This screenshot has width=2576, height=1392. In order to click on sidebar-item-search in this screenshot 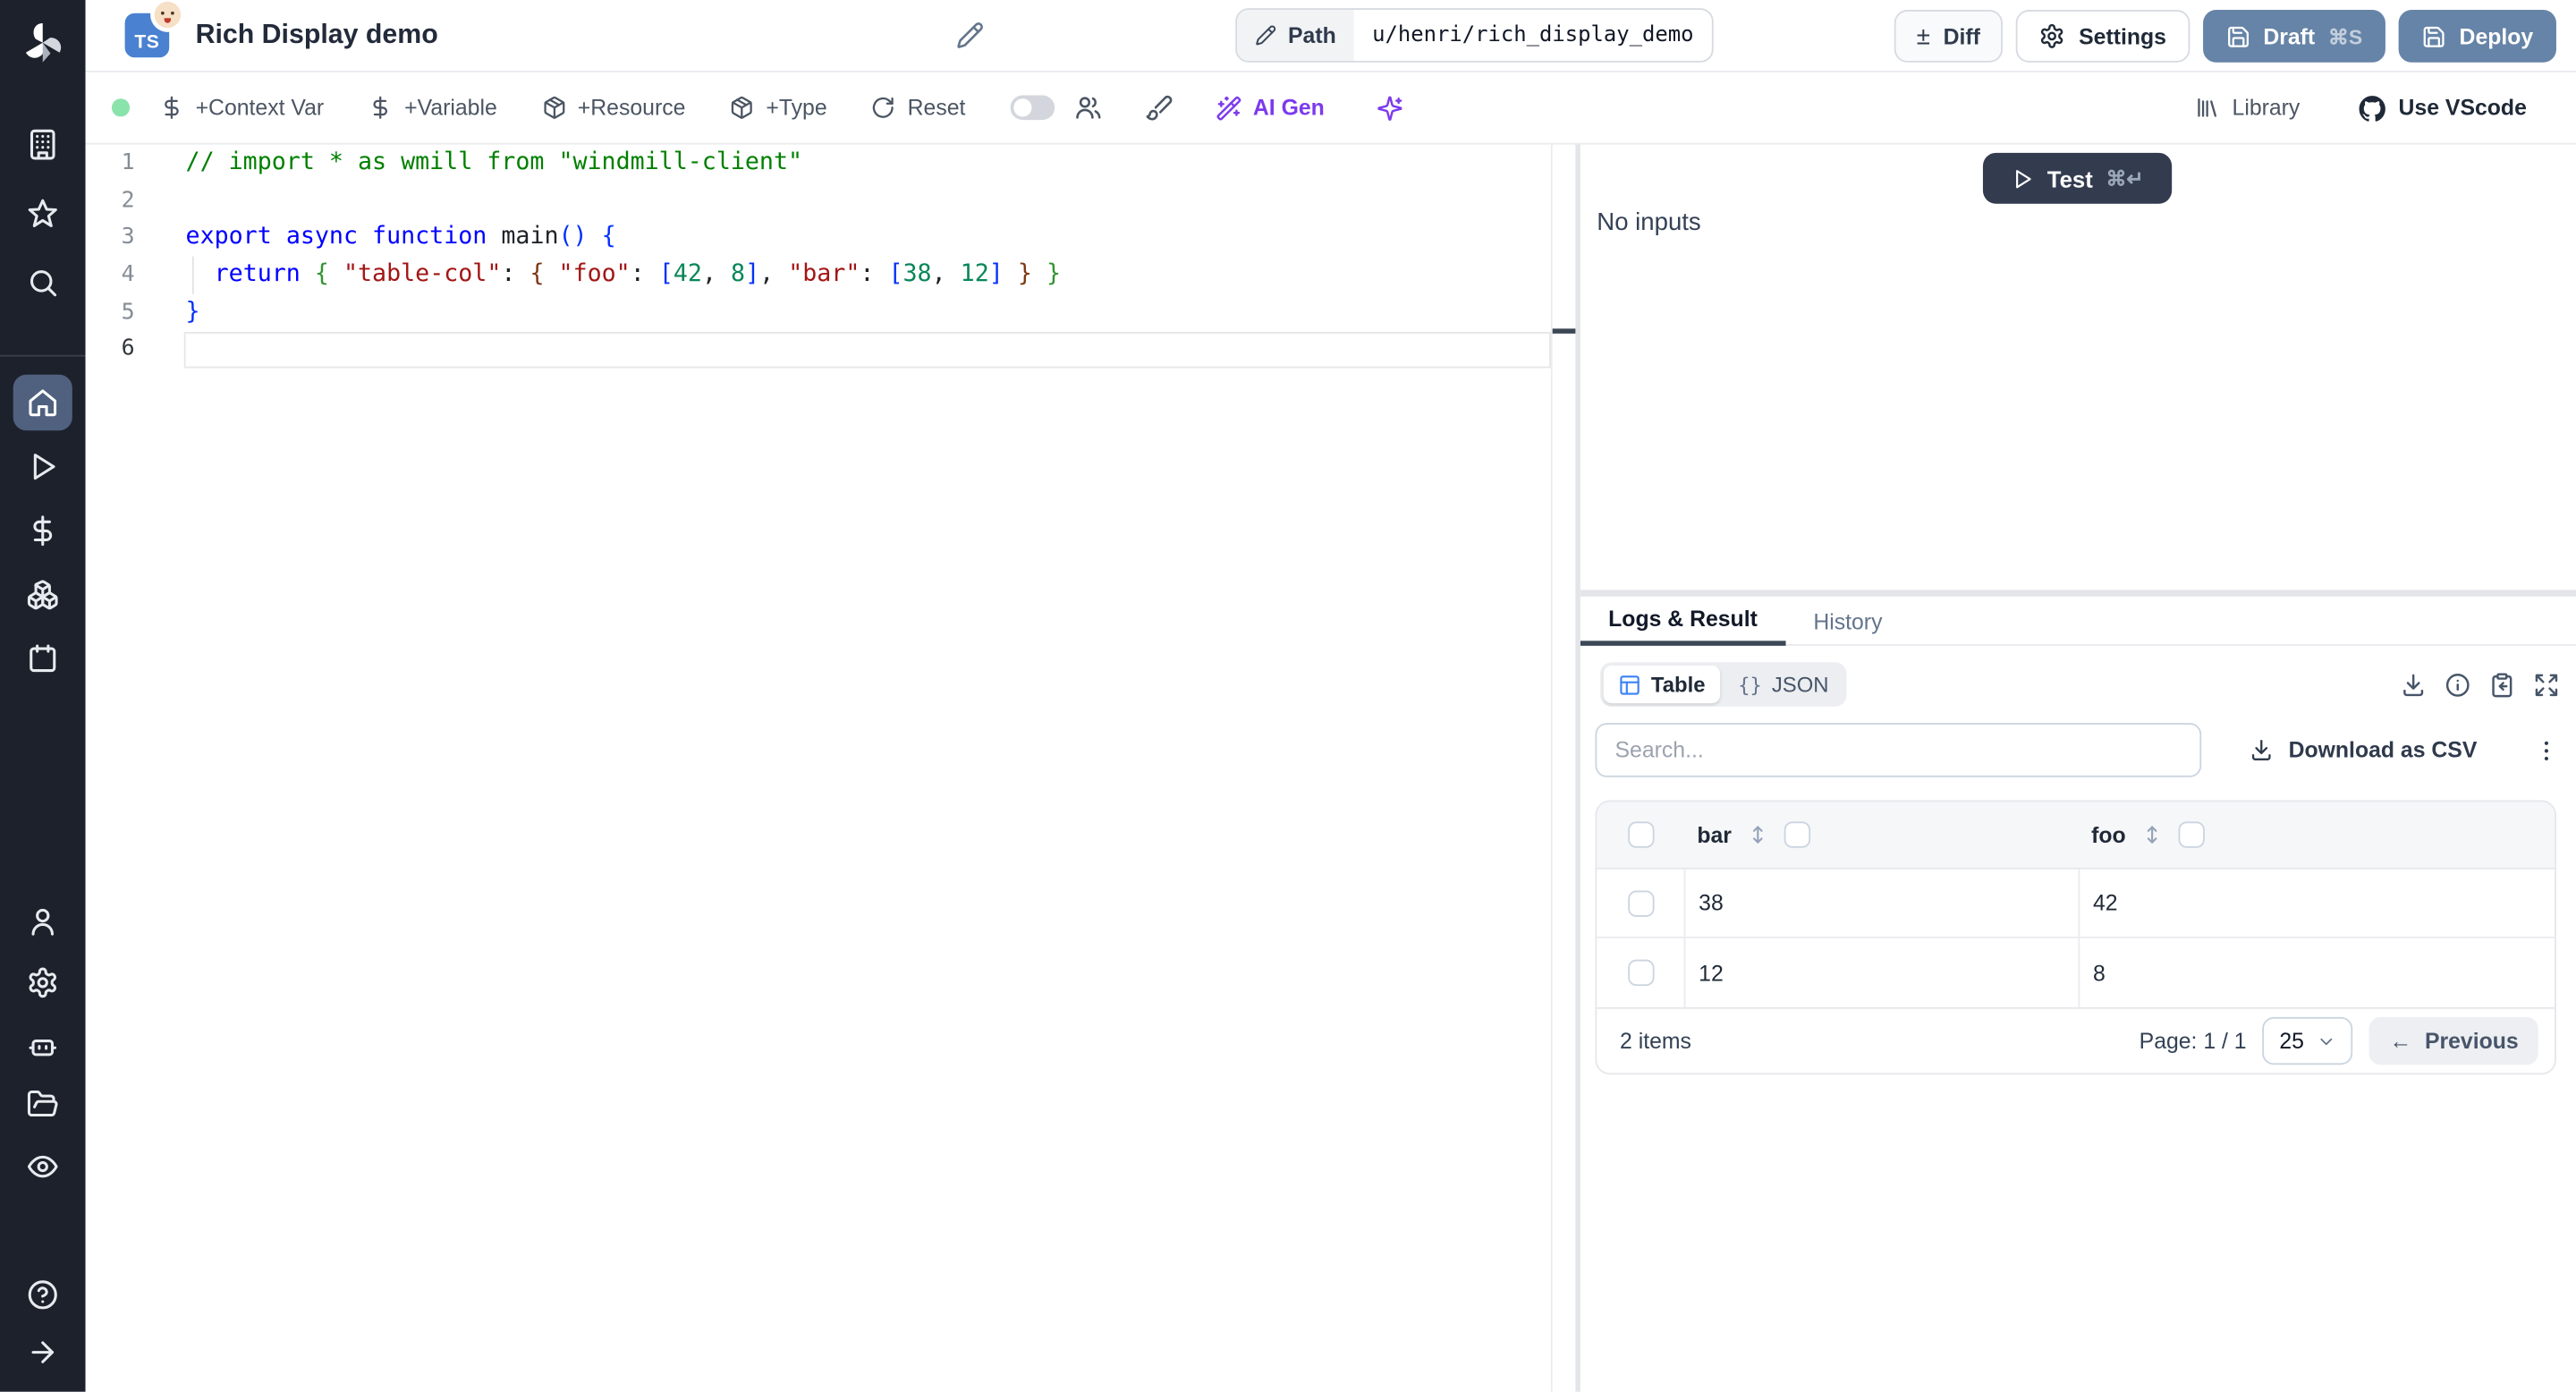, I will do `click(42, 283)`.